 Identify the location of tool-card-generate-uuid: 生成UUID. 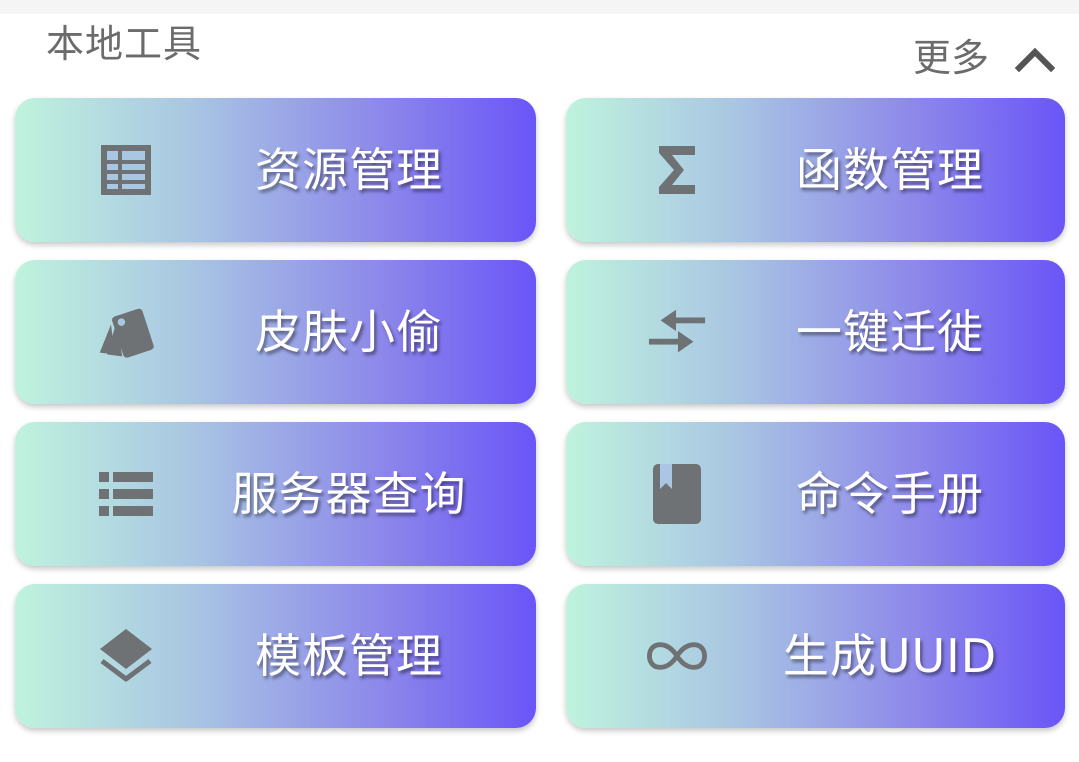
(815, 656).